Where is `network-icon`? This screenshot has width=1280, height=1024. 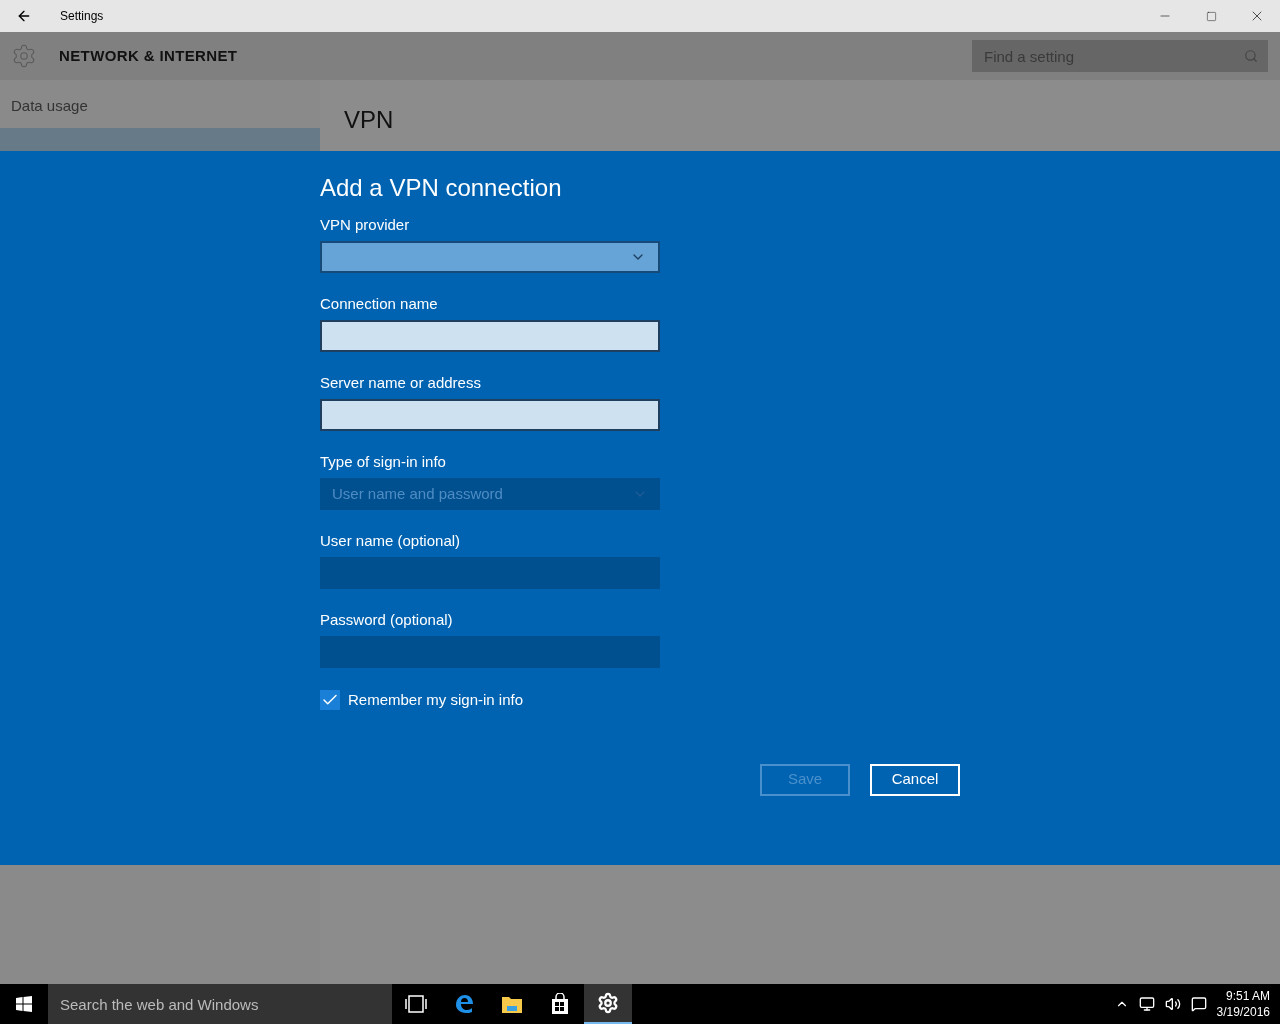
network-icon is located at coordinates (1146, 1004).